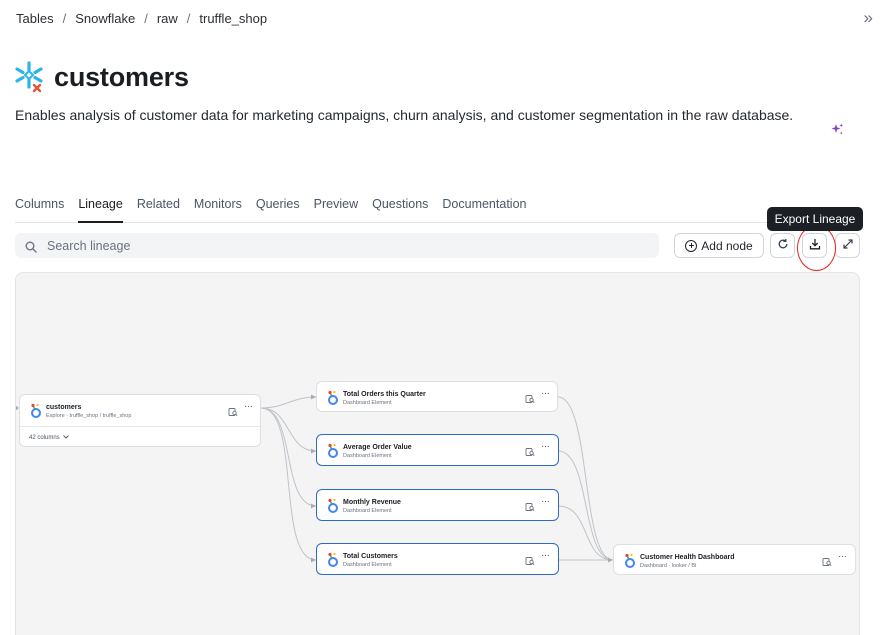  What do you see at coordinates (372, 502) in the screenshot?
I see `node-title: Monthly Revenue` at bounding box center [372, 502].